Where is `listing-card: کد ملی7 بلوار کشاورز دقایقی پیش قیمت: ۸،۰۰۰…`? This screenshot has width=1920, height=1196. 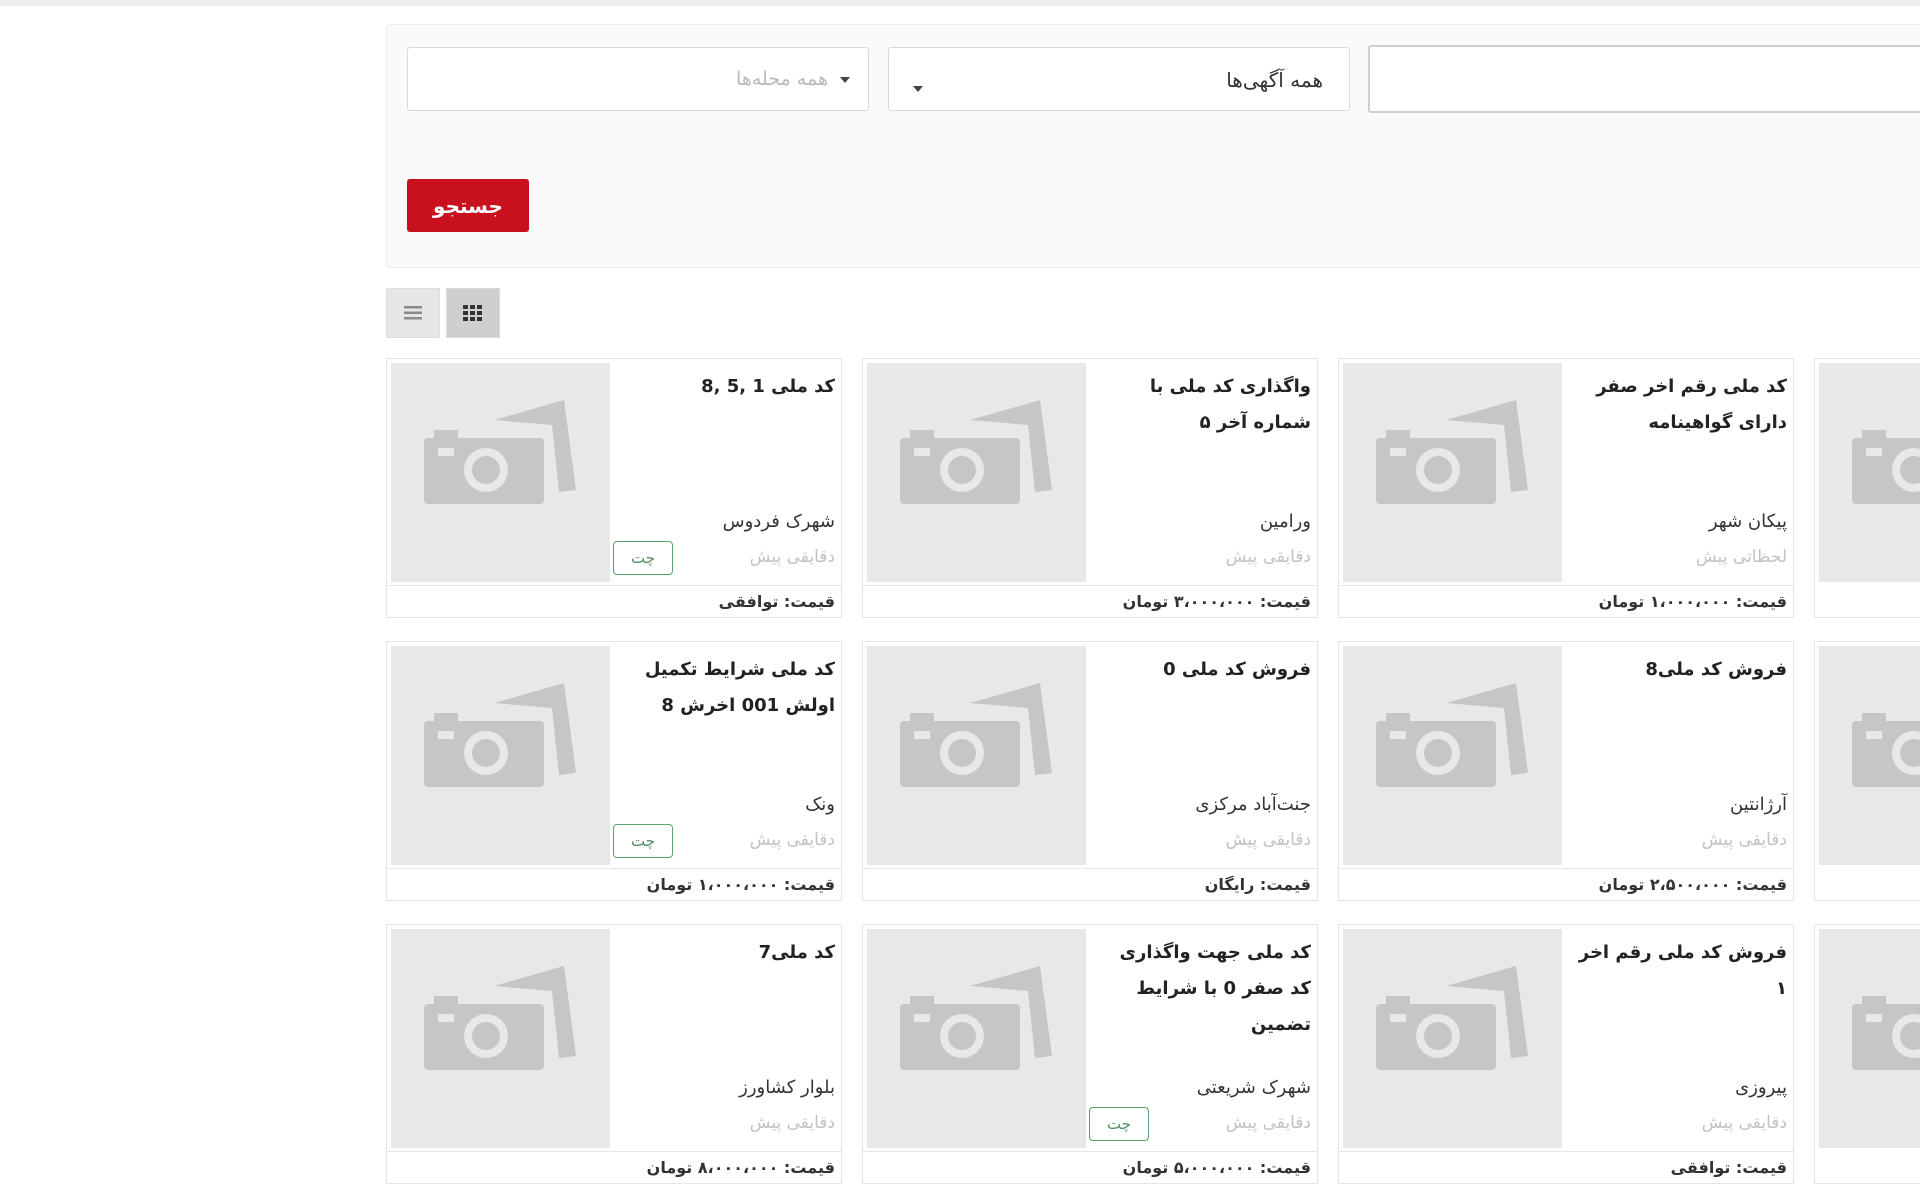 listing-card: کد ملی7 بلوار کشاورز دقایقی پیش قیمت: ۸،۰۰۰… is located at coordinates (614, 1054).